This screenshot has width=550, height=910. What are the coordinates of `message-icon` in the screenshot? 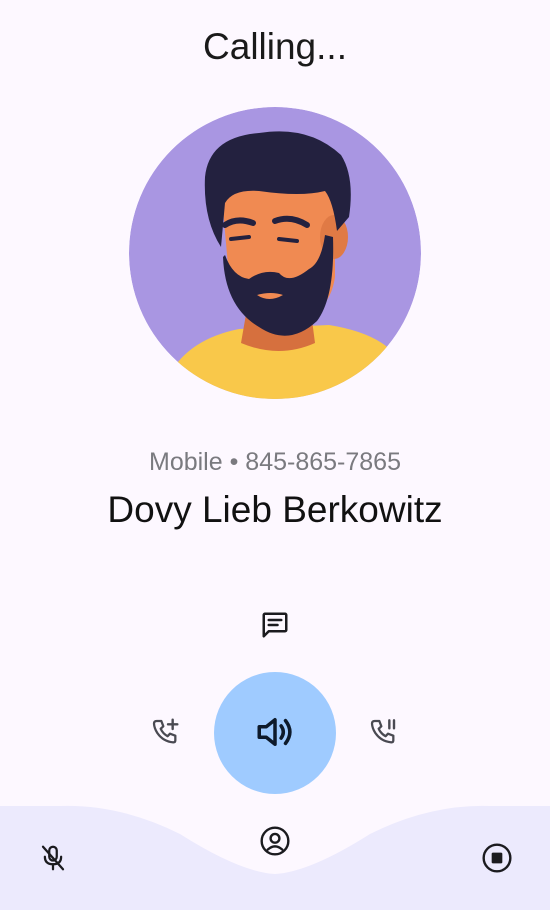 It's located at (275, 626).